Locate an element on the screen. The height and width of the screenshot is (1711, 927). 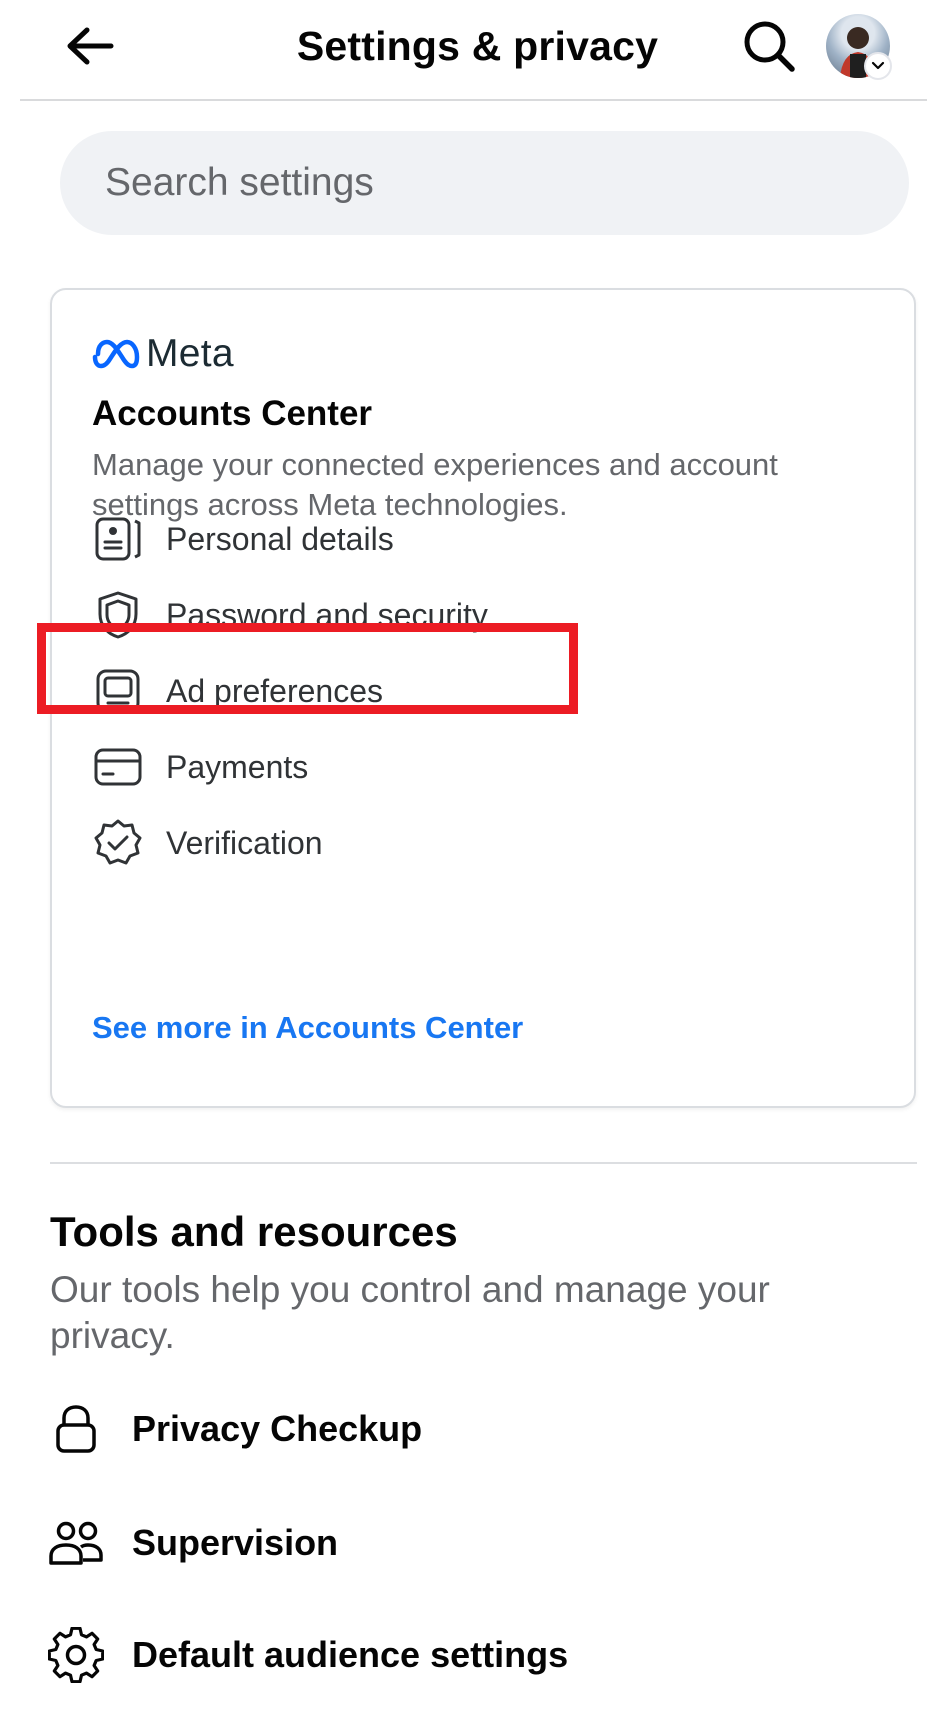
accounts-item-label: Verification is located at coordinates (244, 842).